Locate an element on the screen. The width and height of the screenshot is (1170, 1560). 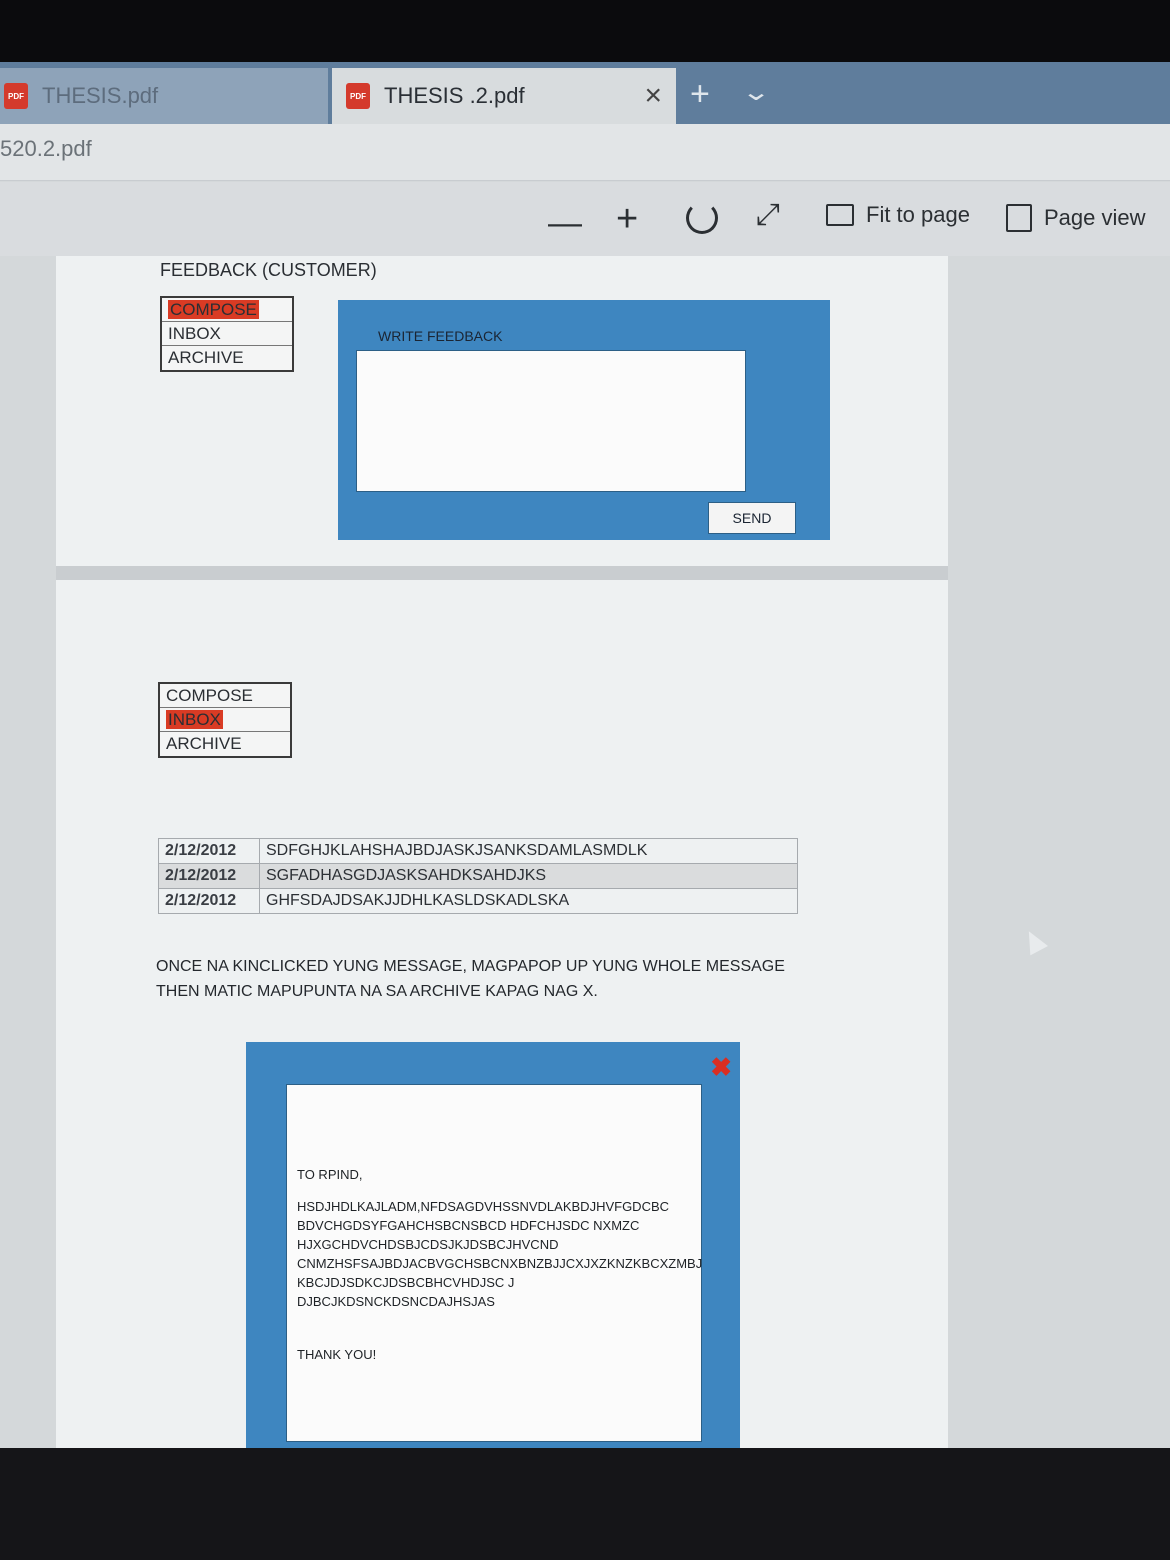
write-feedback-label: WRITE FEEDBACK is located at coordinates (440, 336).